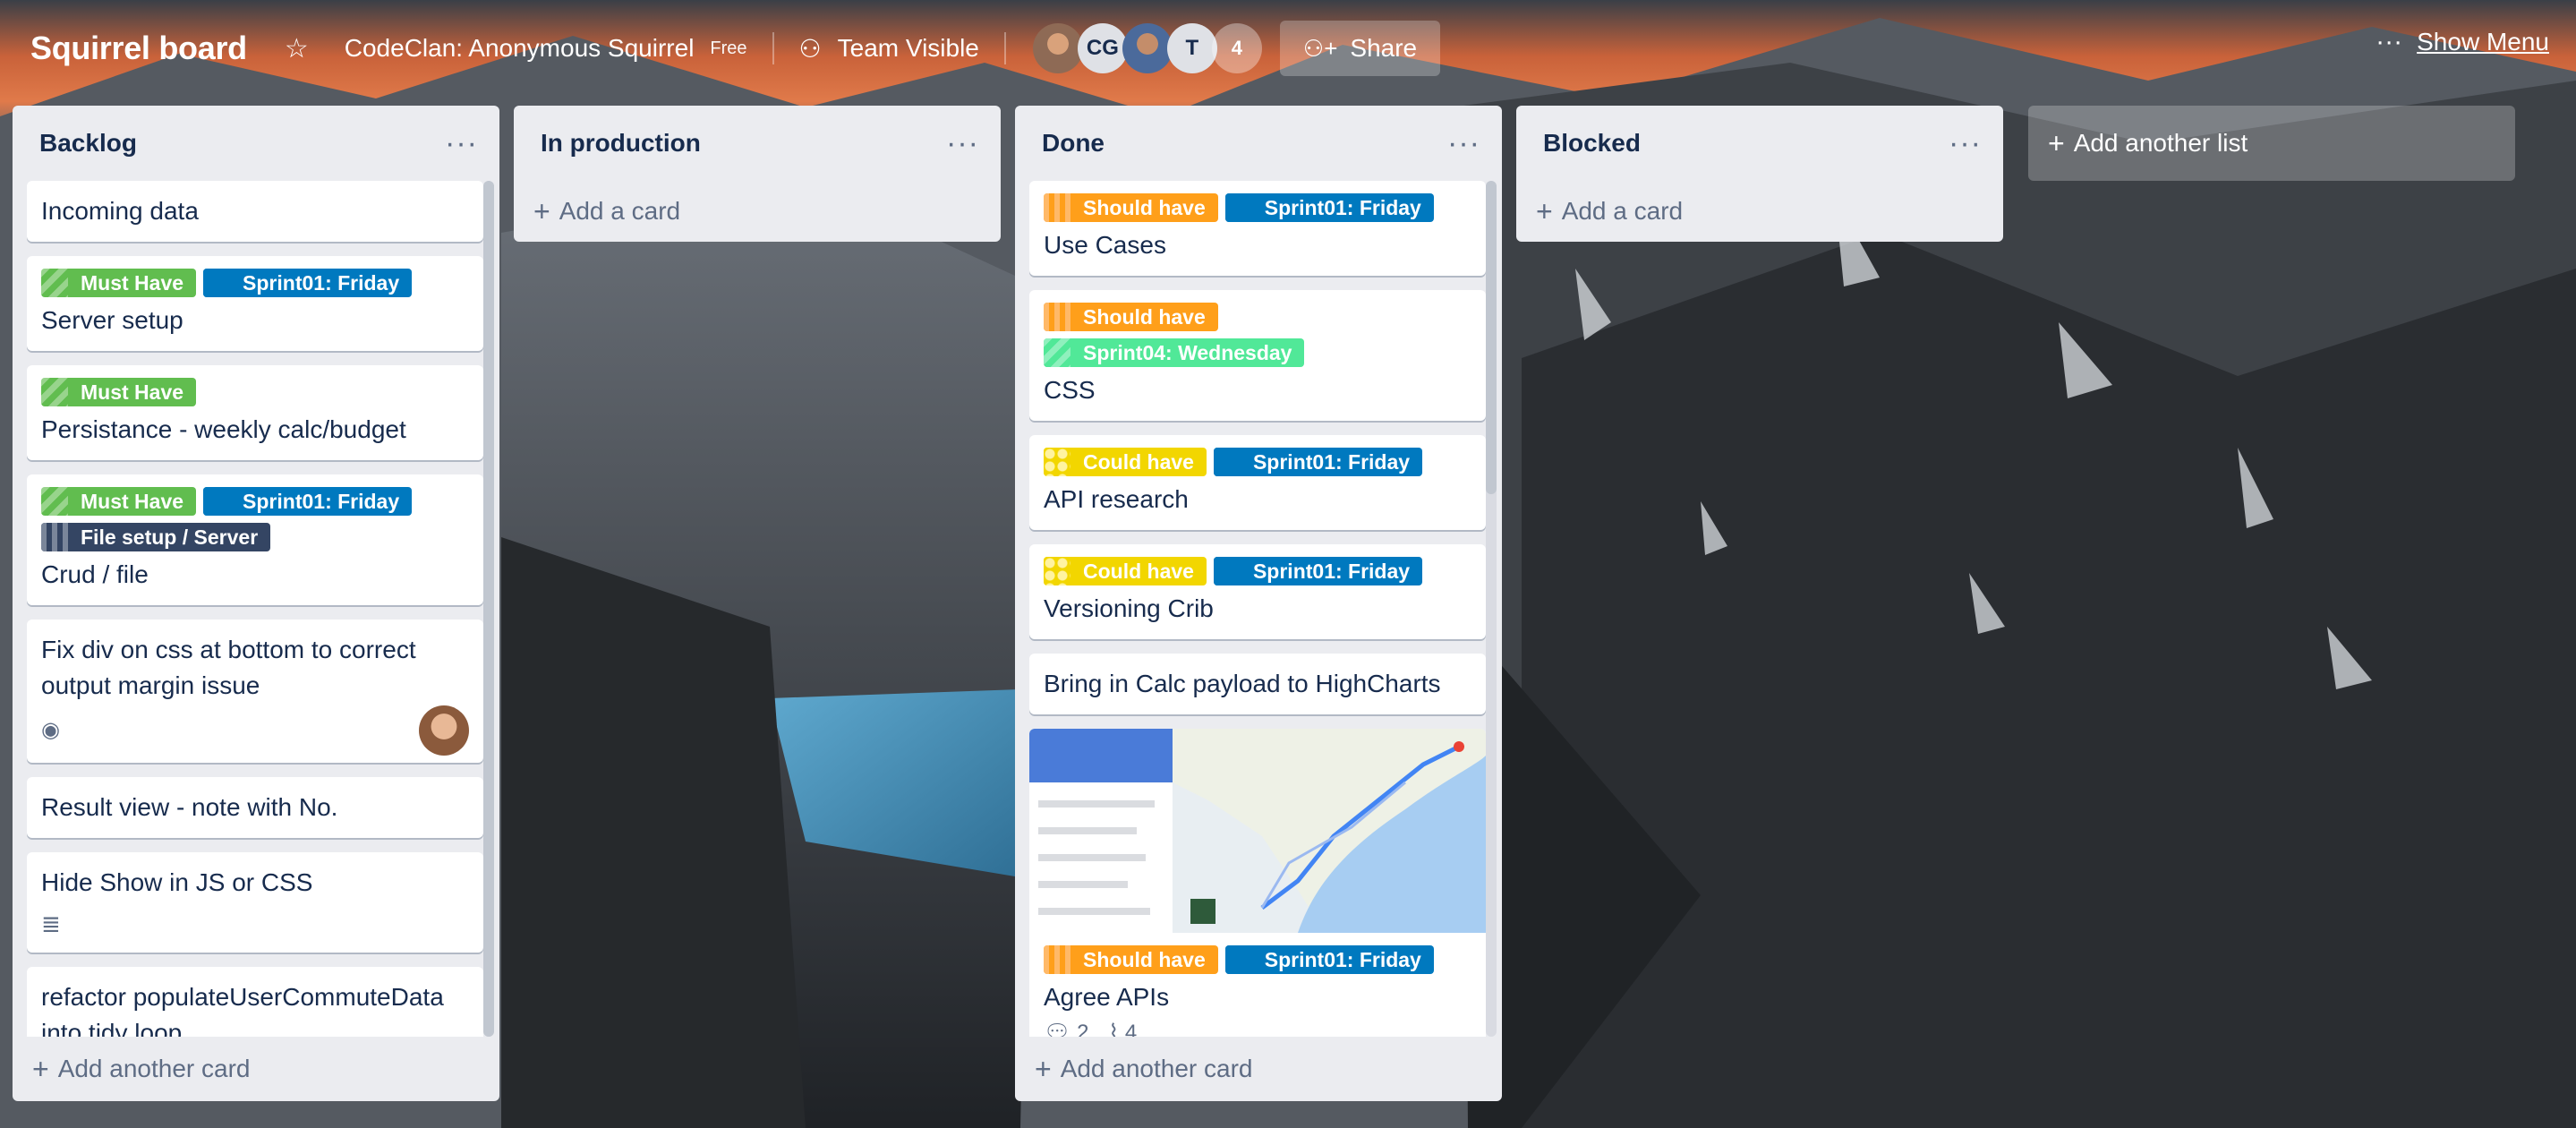 The height and width of the screenshot is (1128, 2576). I want to click on list-header: Done ···, so click(1258, 143).